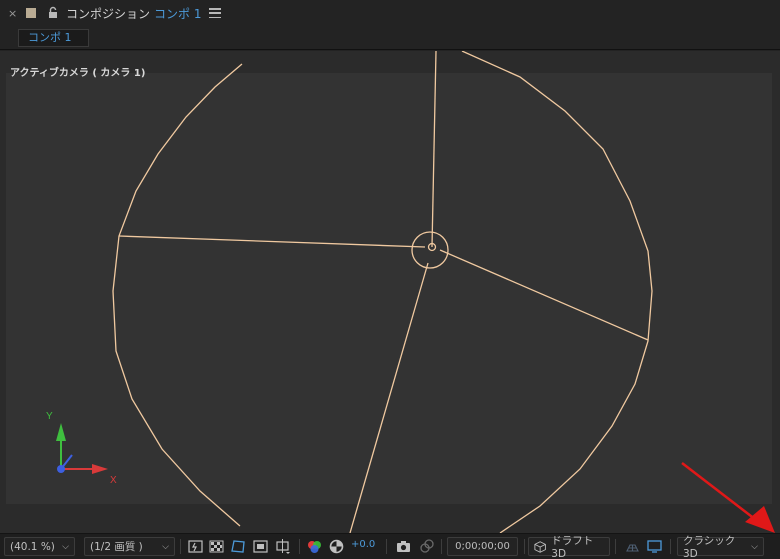  I want to click on show-snapshot-icon, so click(426, 546).